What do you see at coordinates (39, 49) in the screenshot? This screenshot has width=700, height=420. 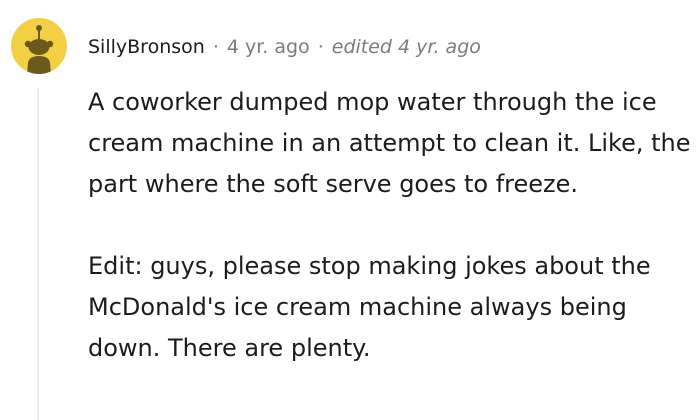 I see `snoo-avatar-icon` at bounding box center [39, 49].